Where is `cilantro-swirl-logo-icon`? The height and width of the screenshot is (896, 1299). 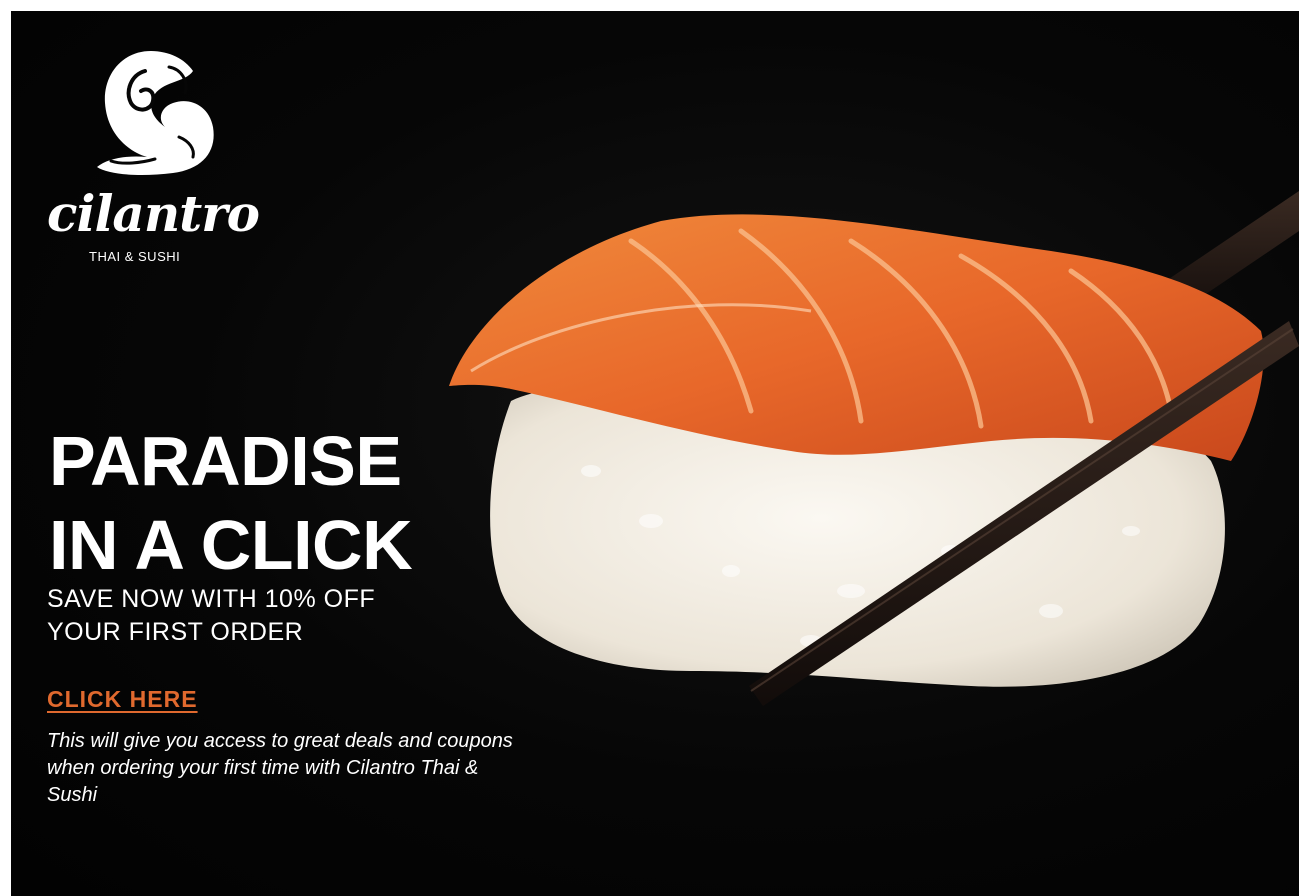
cilantro-swirl-logo-icon is located at coordinates (155, 113).